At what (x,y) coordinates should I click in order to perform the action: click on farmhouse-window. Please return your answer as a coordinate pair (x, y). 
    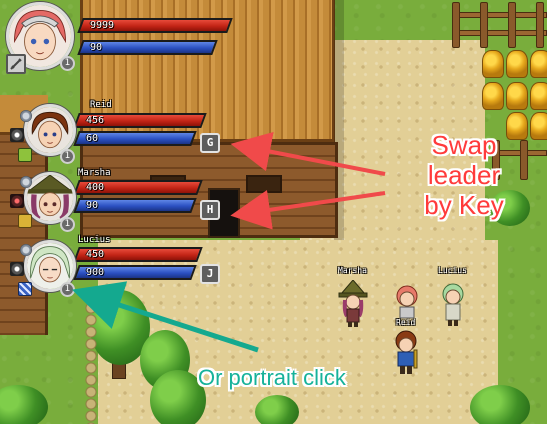
    Looking at the image, I should click on (264, 184).